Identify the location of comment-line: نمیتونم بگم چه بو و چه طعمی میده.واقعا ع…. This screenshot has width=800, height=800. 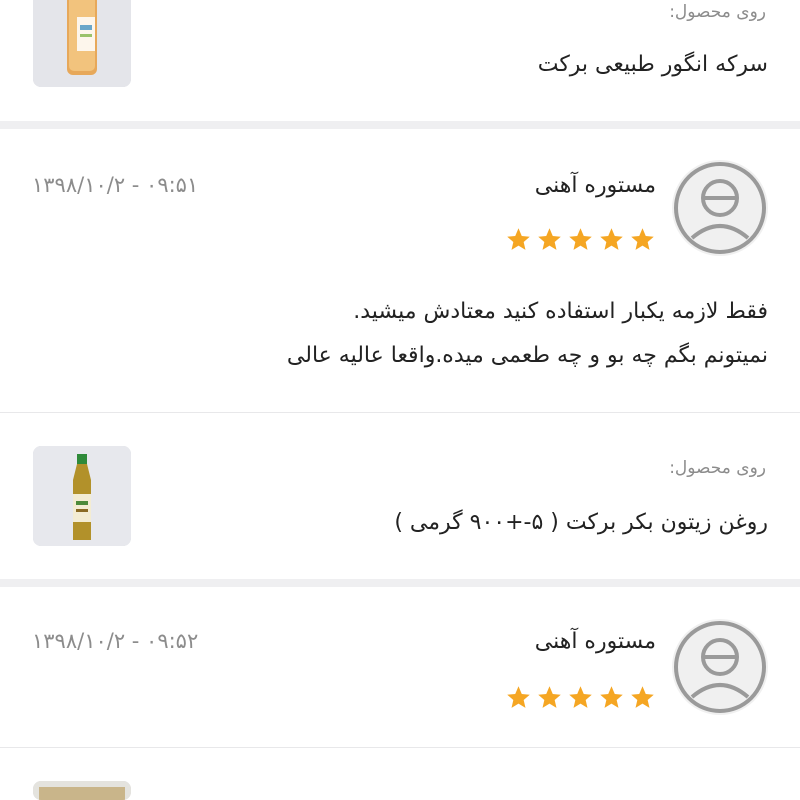
(527, 355).